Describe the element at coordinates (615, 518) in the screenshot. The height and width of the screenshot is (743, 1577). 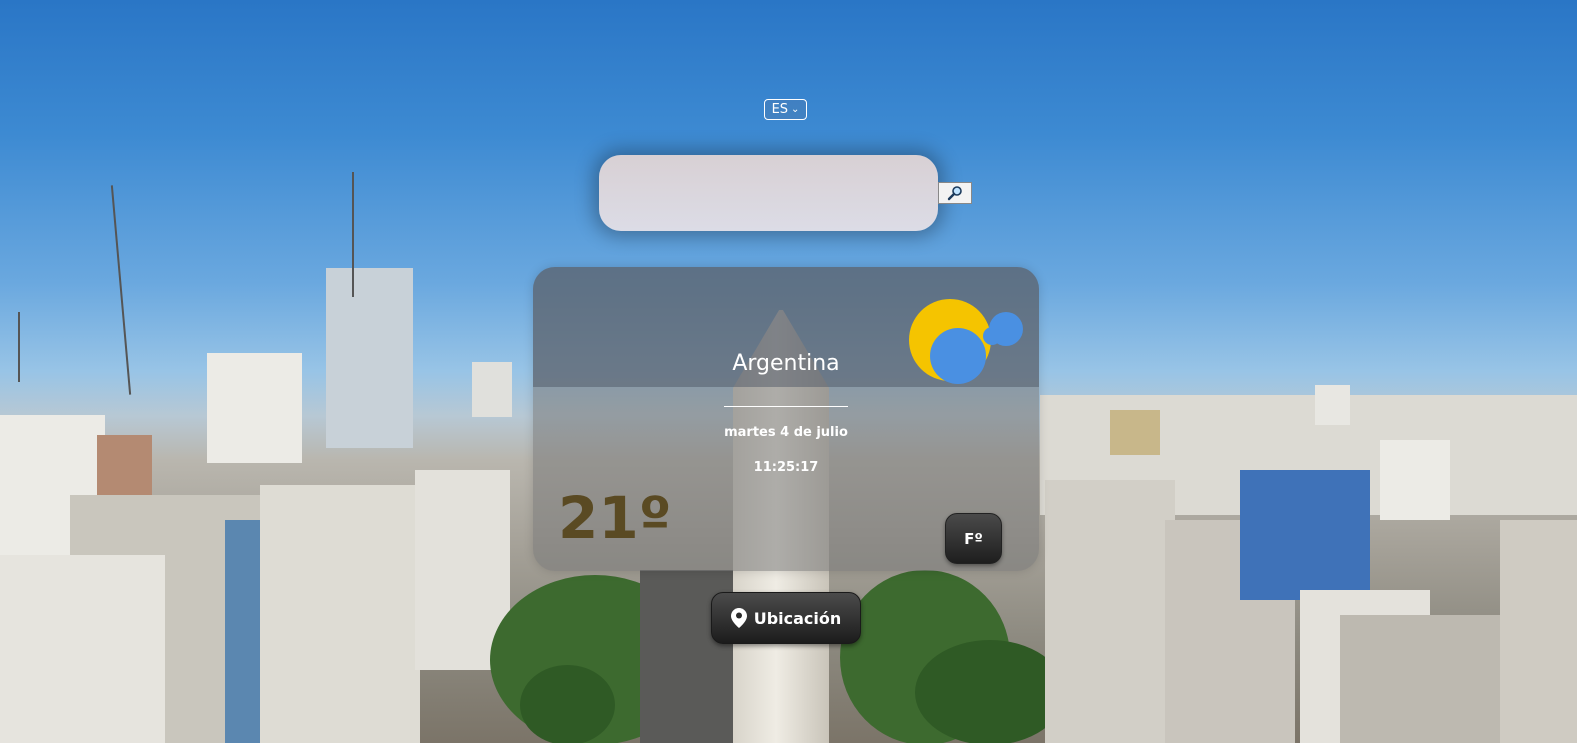
I see `temperature-value: 21º` at that location.